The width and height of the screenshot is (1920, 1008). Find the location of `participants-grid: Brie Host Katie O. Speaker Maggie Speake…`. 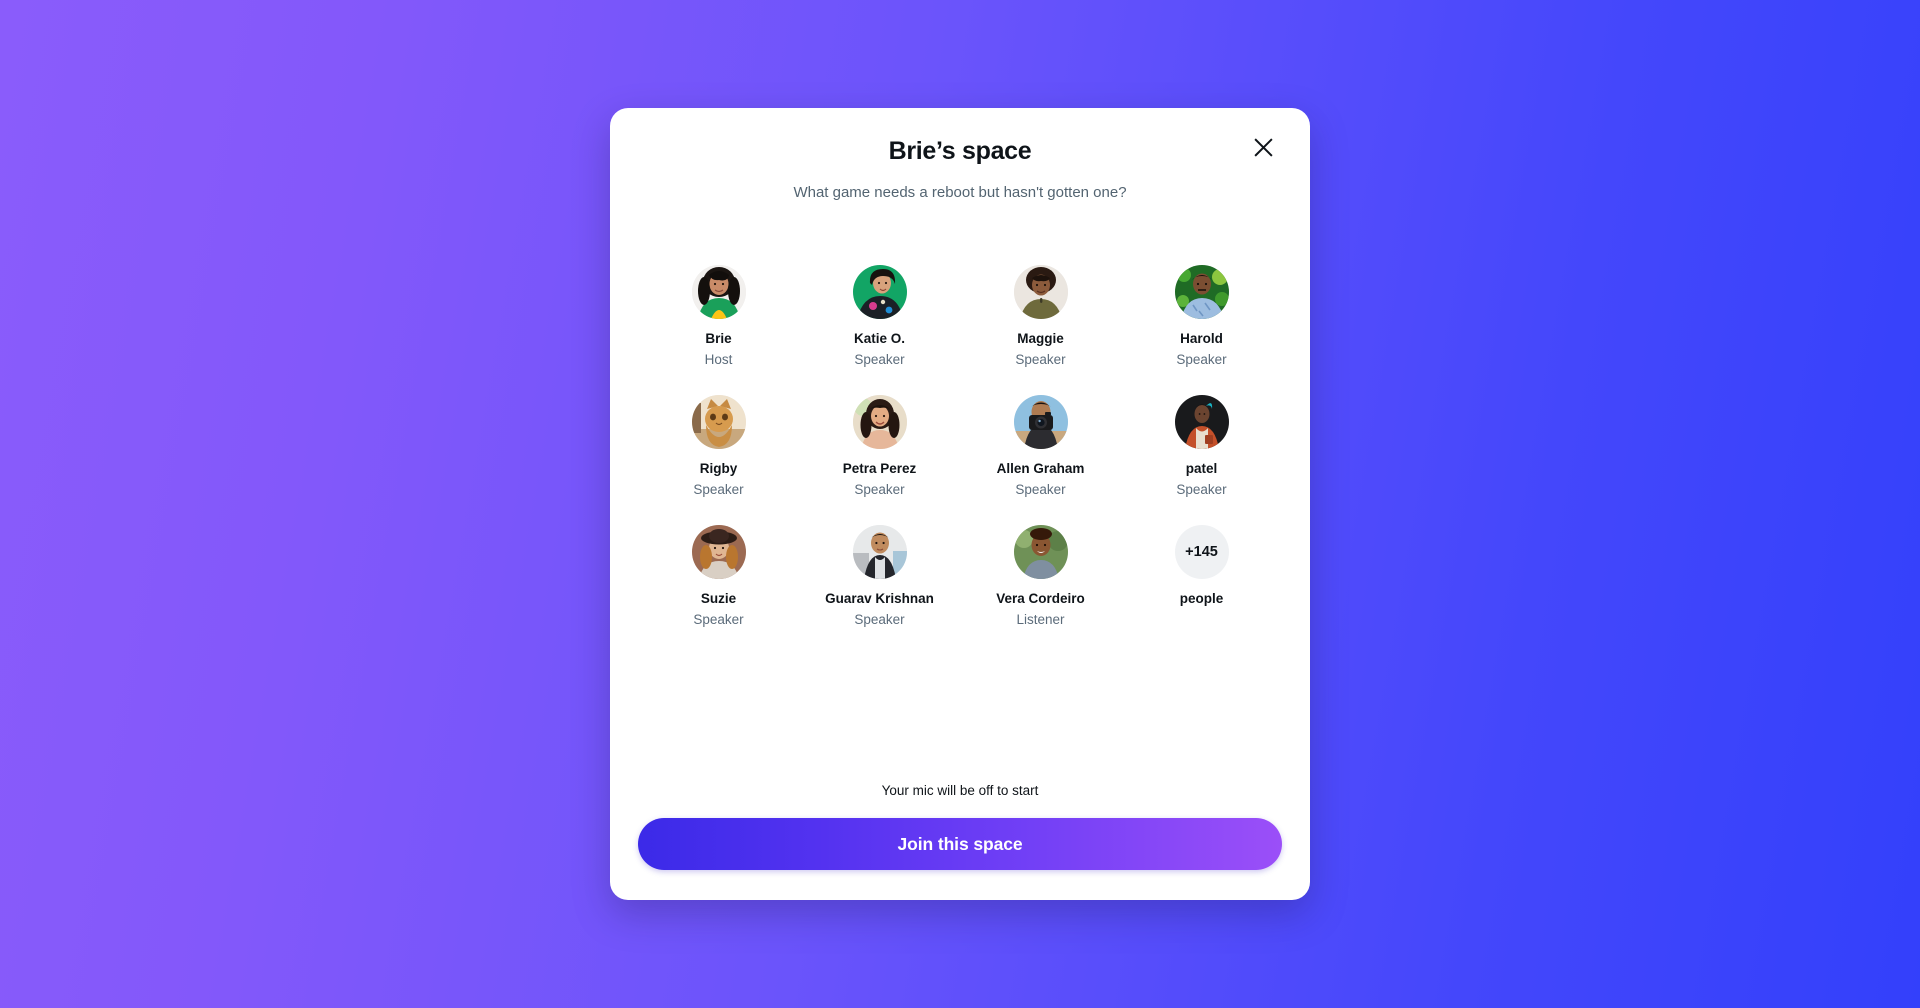

participants-grid: Brie Host Katie O. Speaker Maggie Speake… is located at coordinates (960, 446).